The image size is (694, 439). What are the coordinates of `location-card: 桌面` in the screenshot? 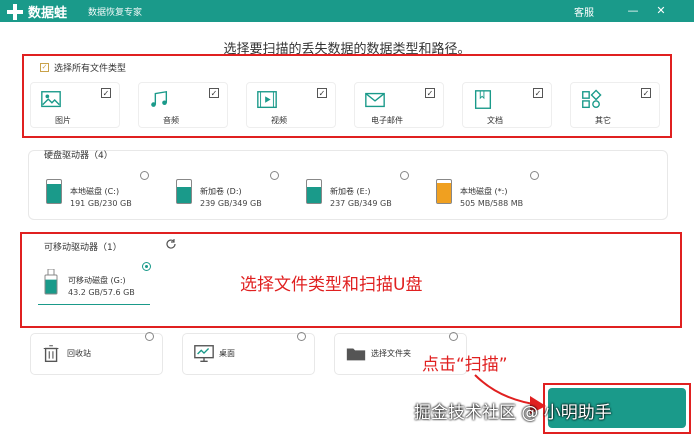 It's located at (248, 353).